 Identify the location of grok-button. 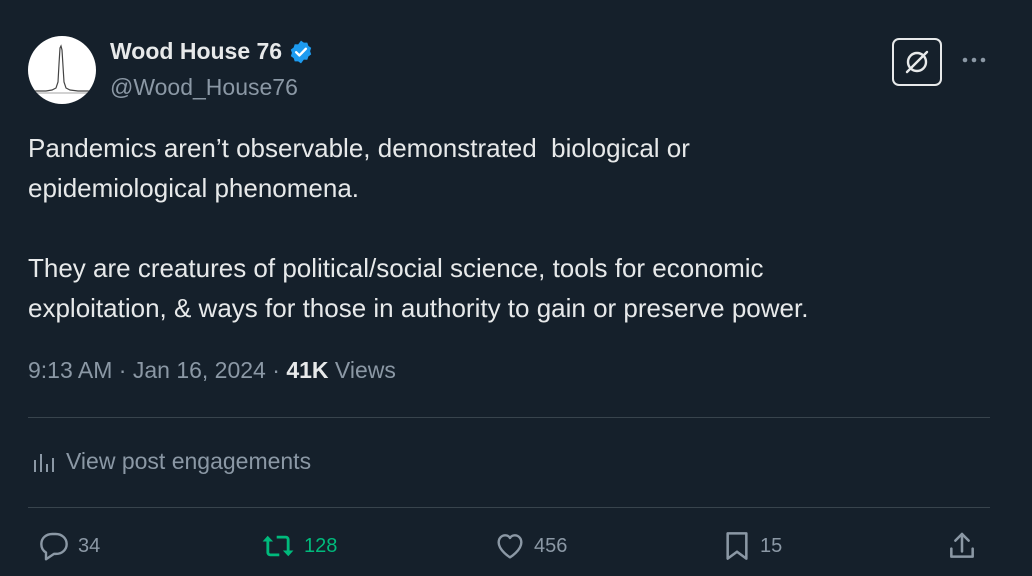
(917, 62).